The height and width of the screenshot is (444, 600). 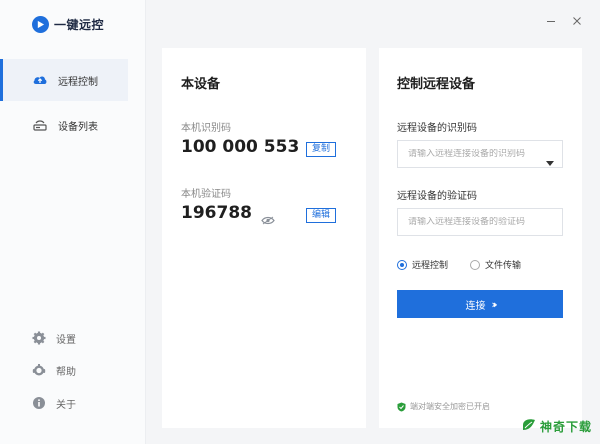 I want to click on local-id-value: 100 000 553, so click(x=240, y=147).